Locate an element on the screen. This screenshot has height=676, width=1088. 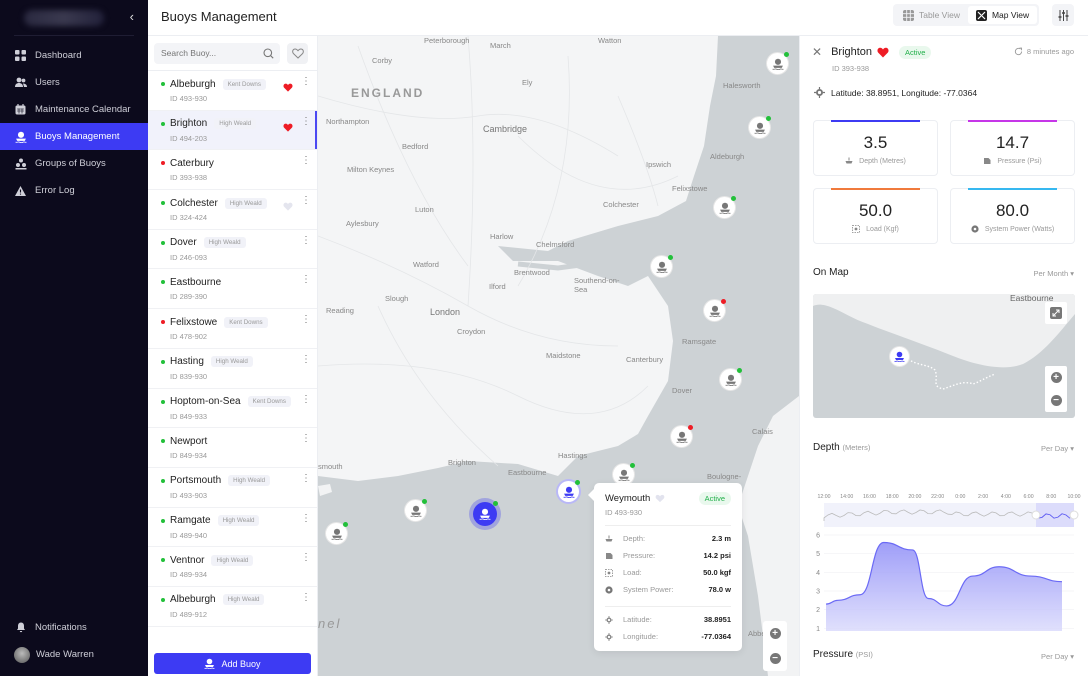
buoy-list-item: Dover High Weald ID 246-093 ⋮ is located at coordinates (232, 250).